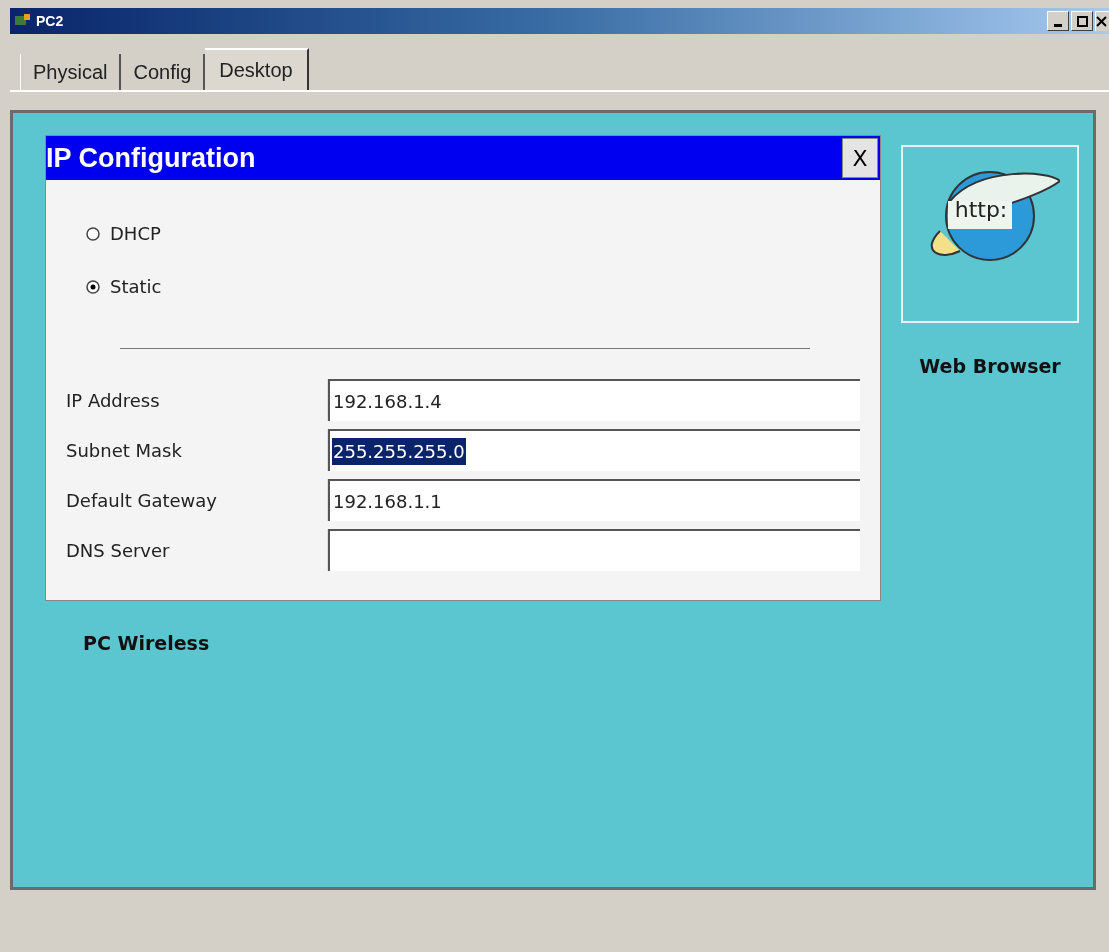 The height and width of the screenshot is (952, 1109). What do you see at coordinates (594, 400) in the screenshot?
I see `input-field: 192.168.1.4` at bounding box center [594, 400].